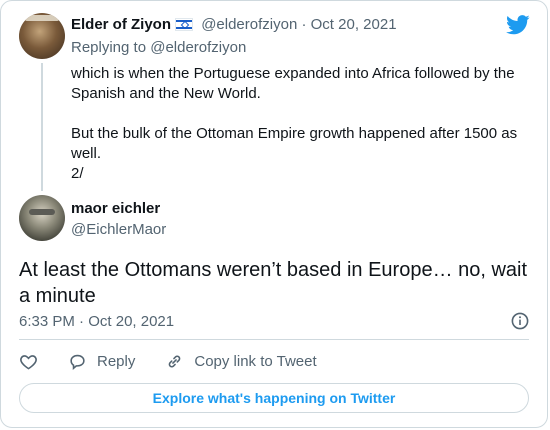  Describe the element at coordinates (77, 362) in the screenshot. I see `reply-bubble-icon` at that location.